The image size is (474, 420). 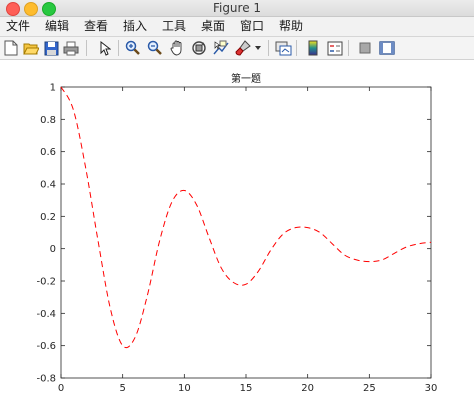 I want to click on data-cursor-icon, so click(x=221, y=48).